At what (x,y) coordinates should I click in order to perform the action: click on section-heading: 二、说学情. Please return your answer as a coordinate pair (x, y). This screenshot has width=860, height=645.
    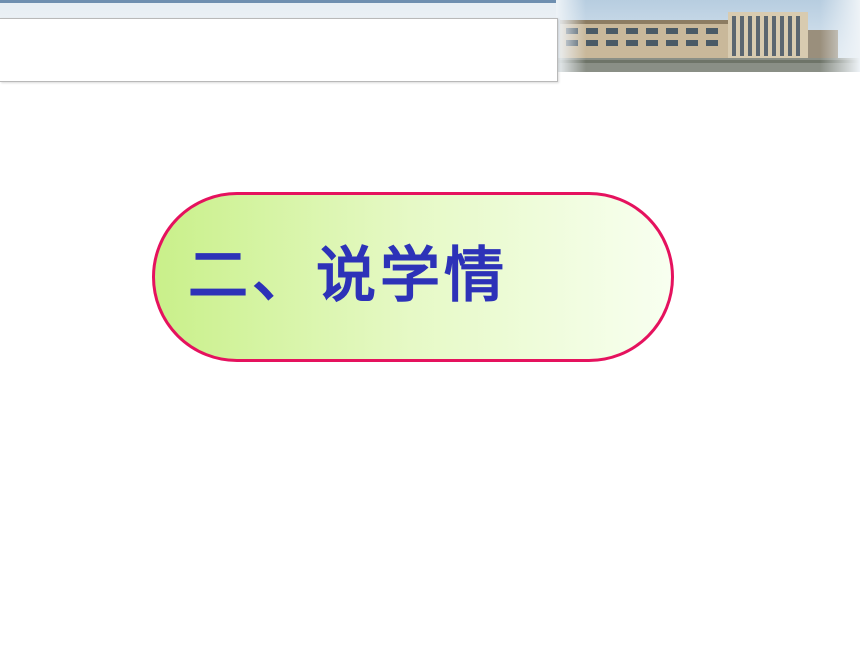
    Looking at the image, I should click on (348, 276).